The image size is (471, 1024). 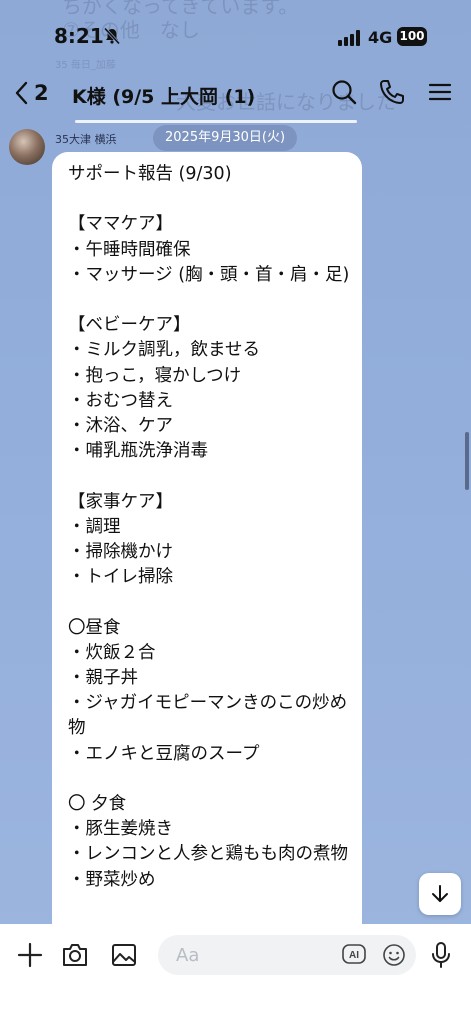 What do you see at coordinates (287, 955) in the screenshot?
I see `message-input: Aa AI` at bounding box center [287, 955].